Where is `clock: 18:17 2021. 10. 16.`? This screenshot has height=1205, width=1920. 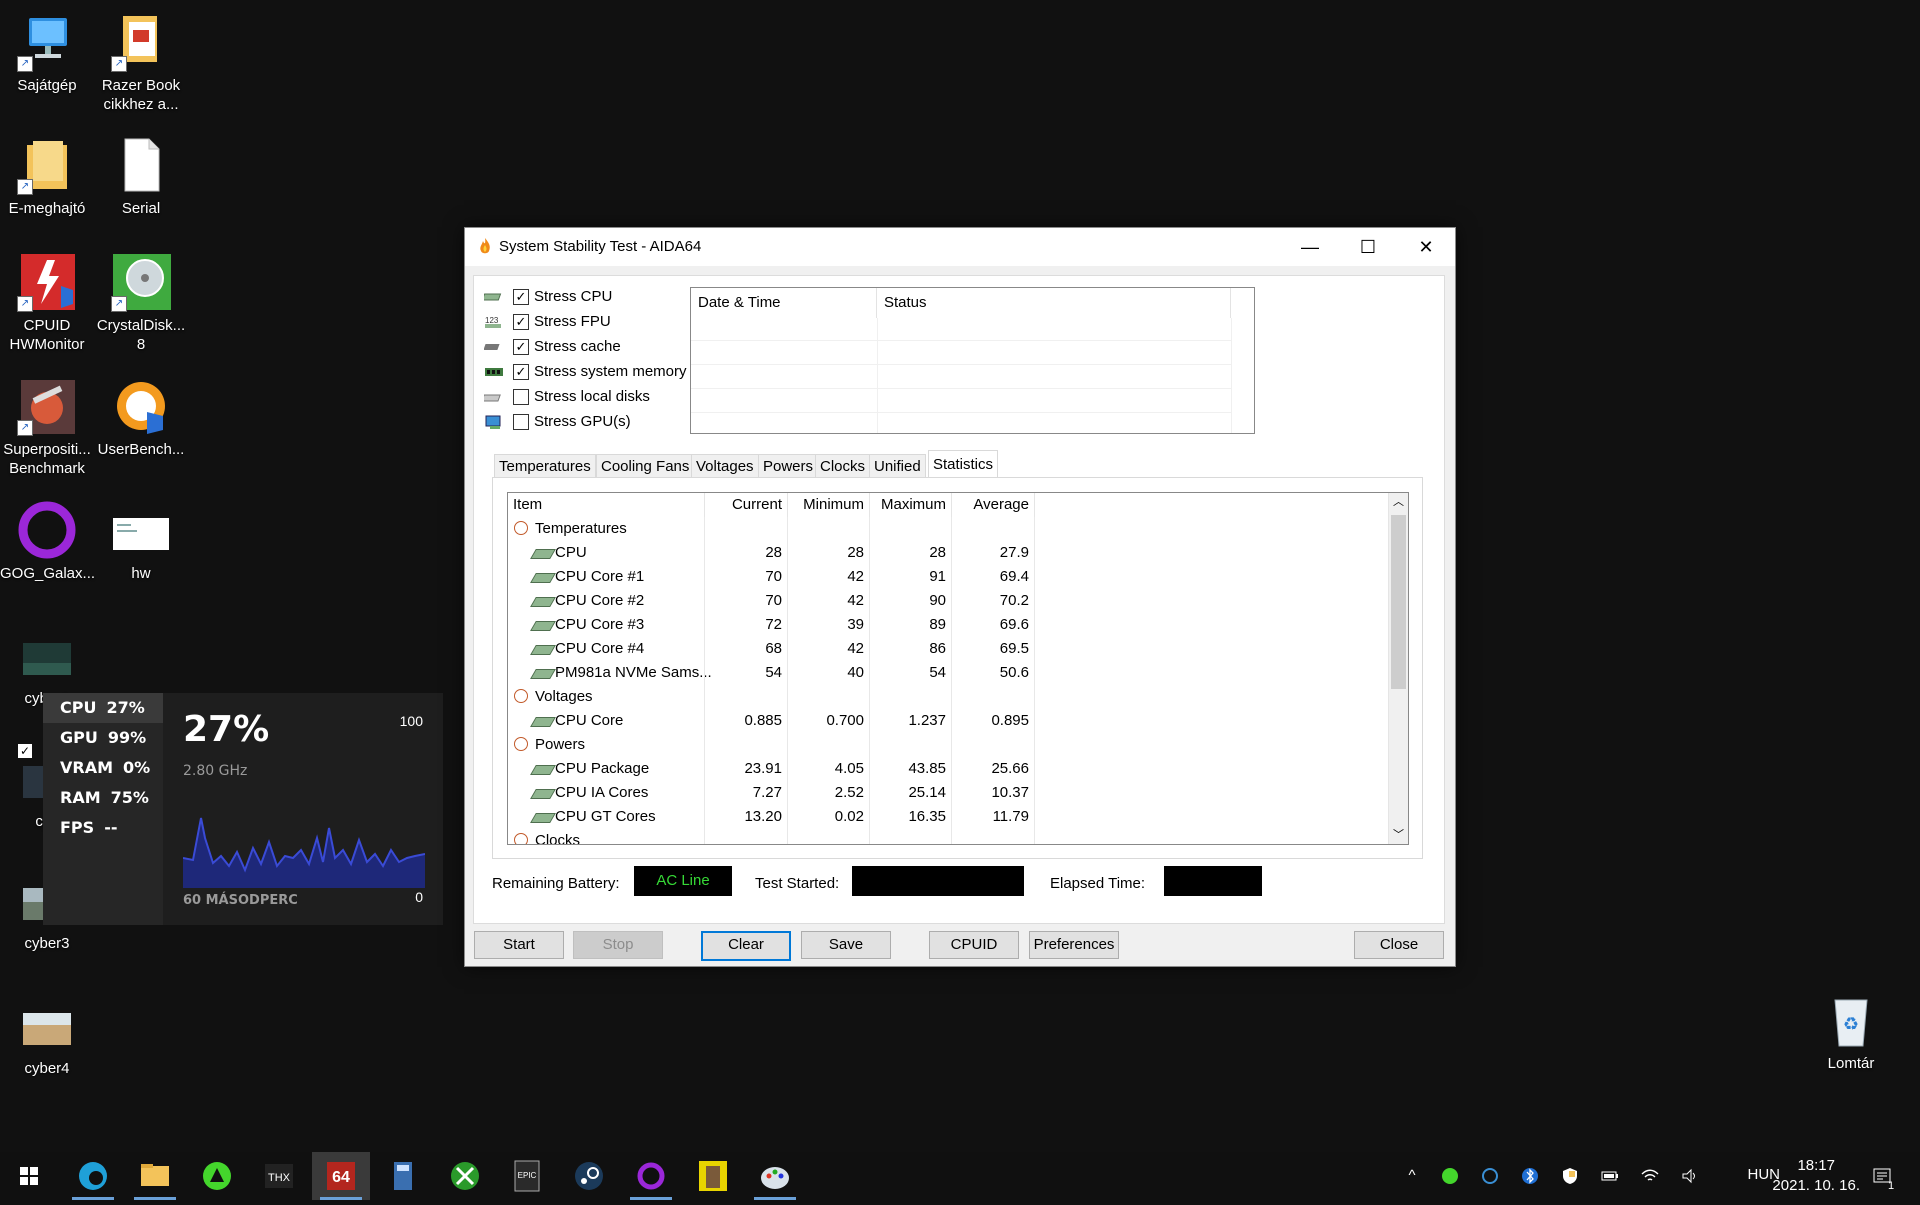 clock: 18:17 2021. 10. 16. is located at coordinates (1816, 1176).